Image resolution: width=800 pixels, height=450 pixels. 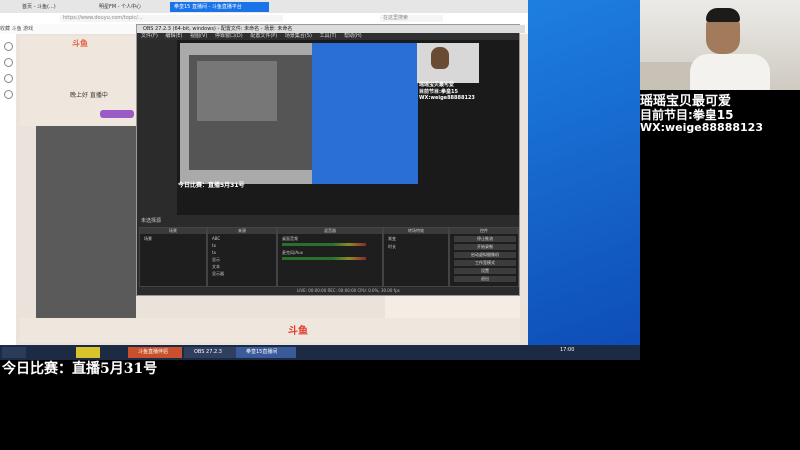 I want to click on browser-tab-2: 明星FM - 个人中心, so click(x=127, y=7).